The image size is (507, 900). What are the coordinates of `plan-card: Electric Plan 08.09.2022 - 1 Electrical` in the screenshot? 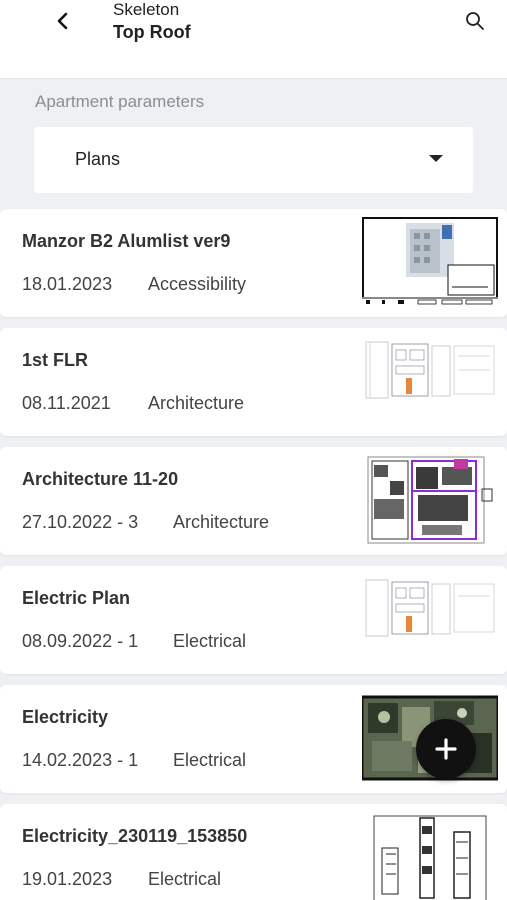 It's located at (253, 620).